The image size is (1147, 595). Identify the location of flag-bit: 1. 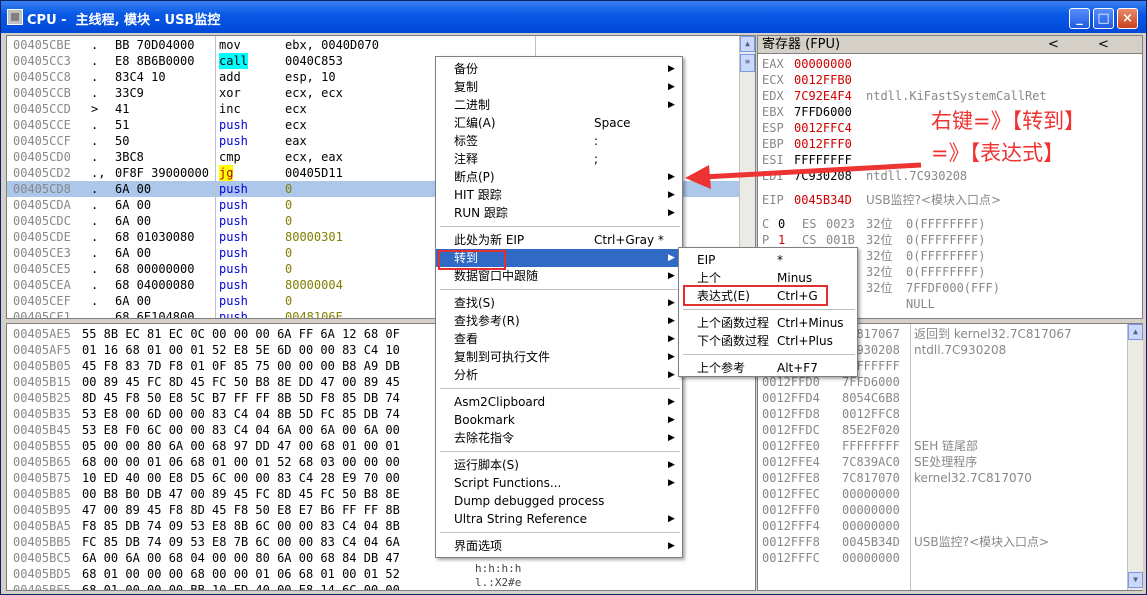
(781, 240).